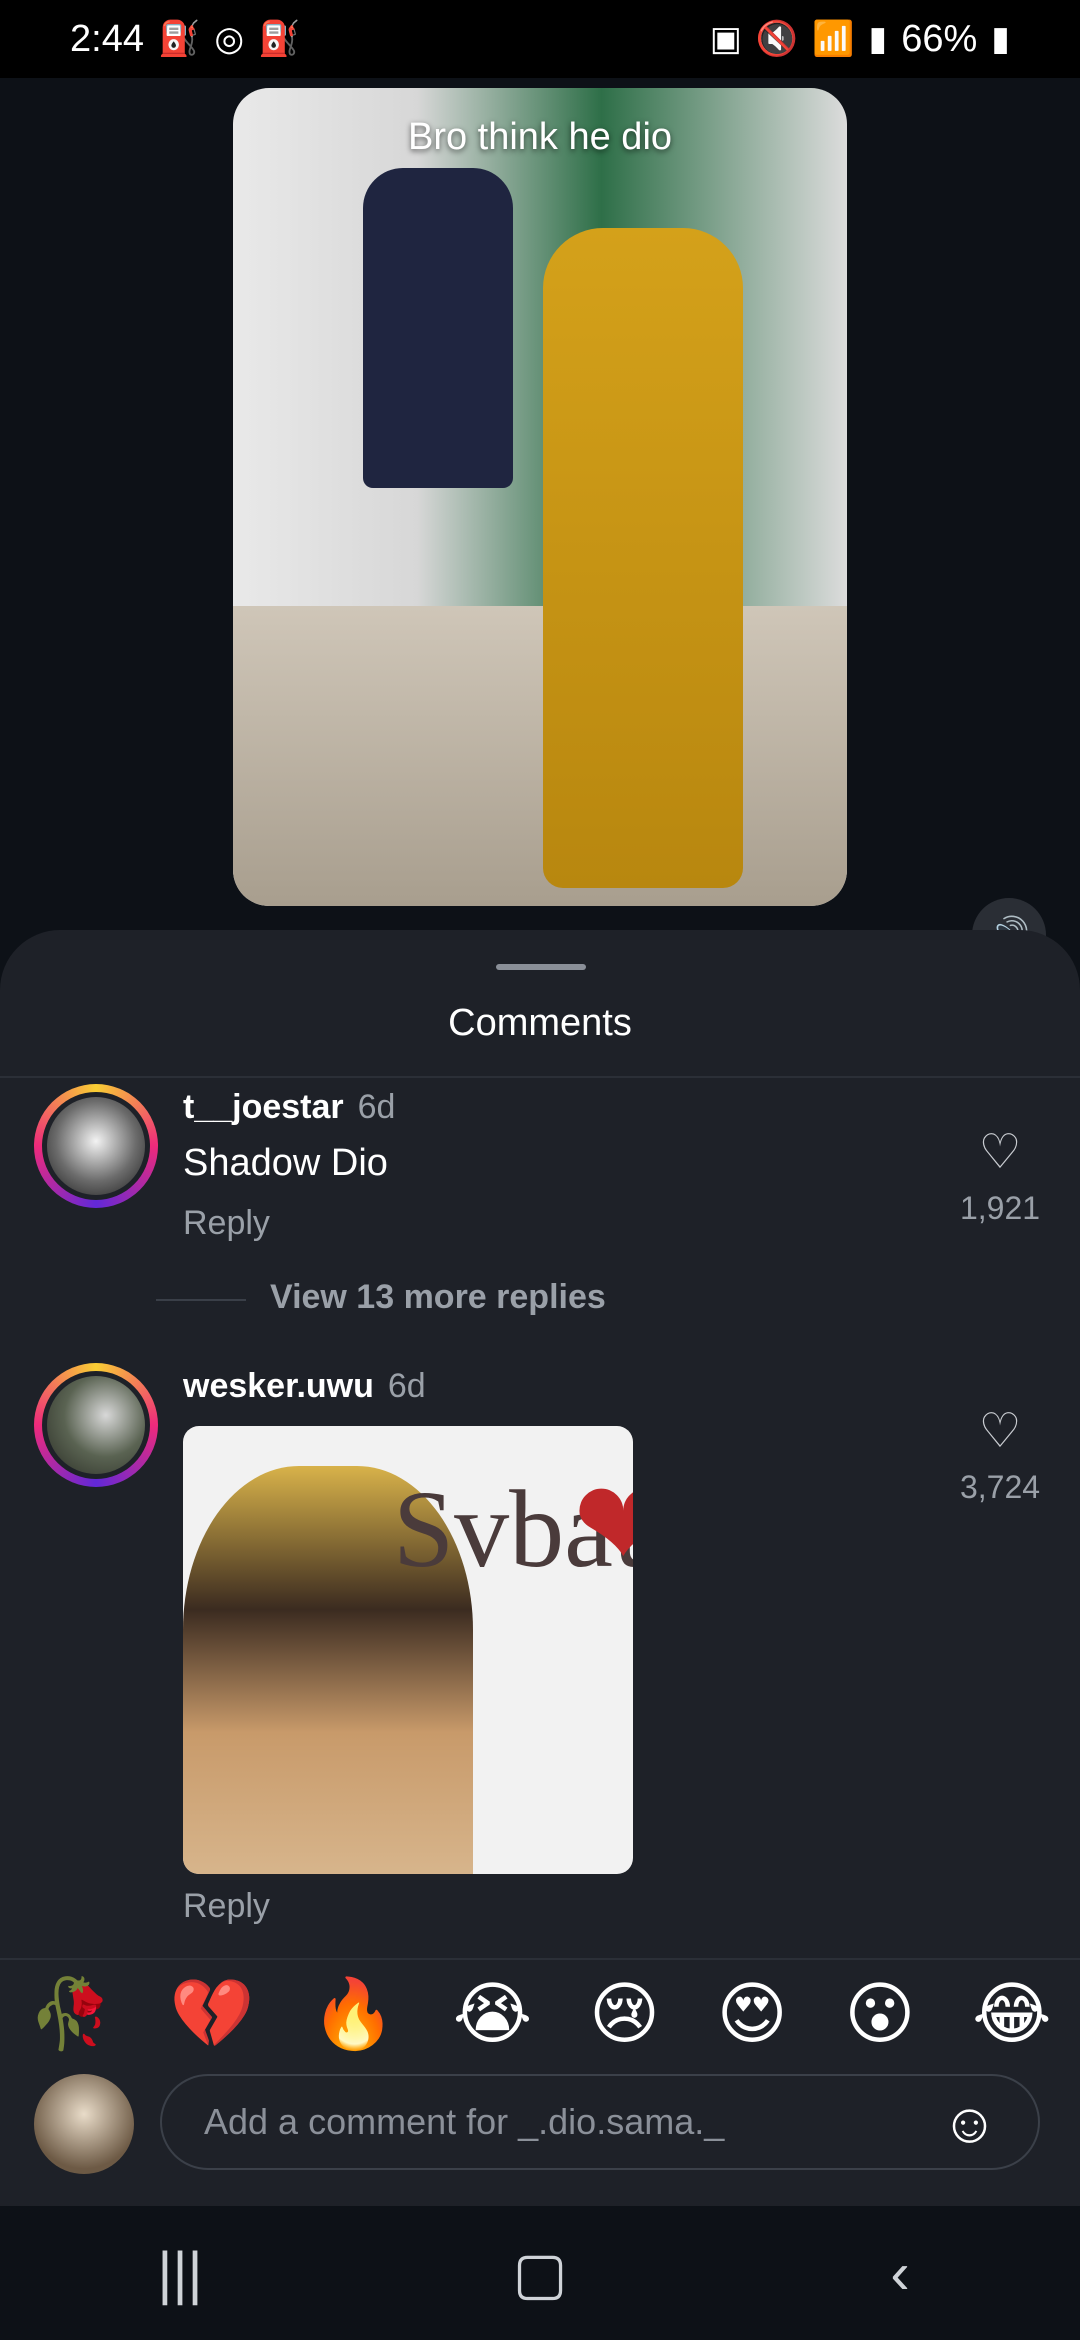  Describe the element at coordinates (643, 558) in the screenshot. I see `video-person-main` at that location.